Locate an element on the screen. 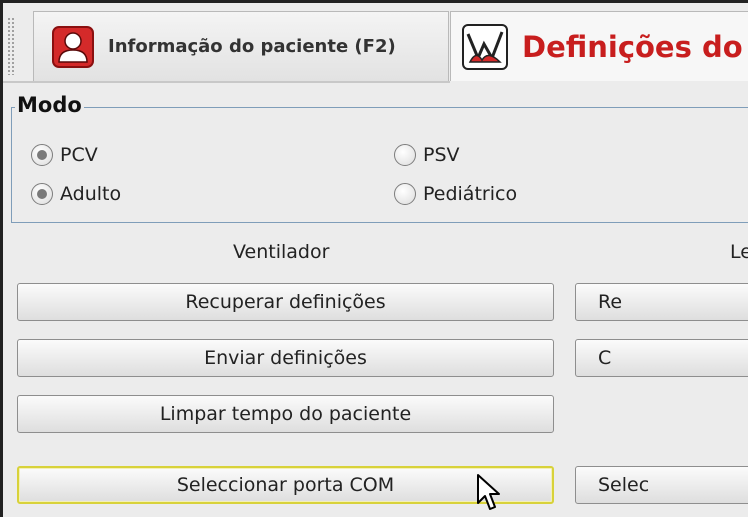  radio-pcv: PCV is located at coordinates (64, 155).